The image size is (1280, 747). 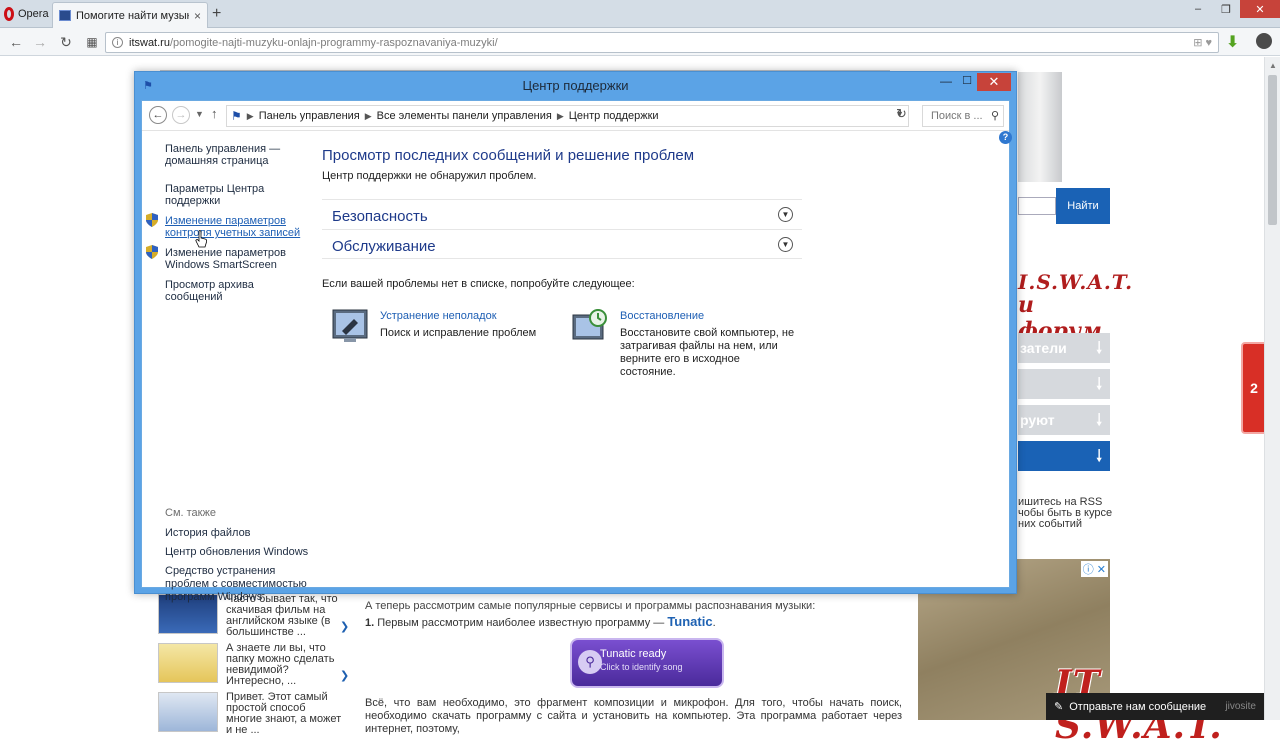 I want to click on tunatic-widget-image: ⚲ Tunatic ready Click to identify song, so click(x=647, y=663).